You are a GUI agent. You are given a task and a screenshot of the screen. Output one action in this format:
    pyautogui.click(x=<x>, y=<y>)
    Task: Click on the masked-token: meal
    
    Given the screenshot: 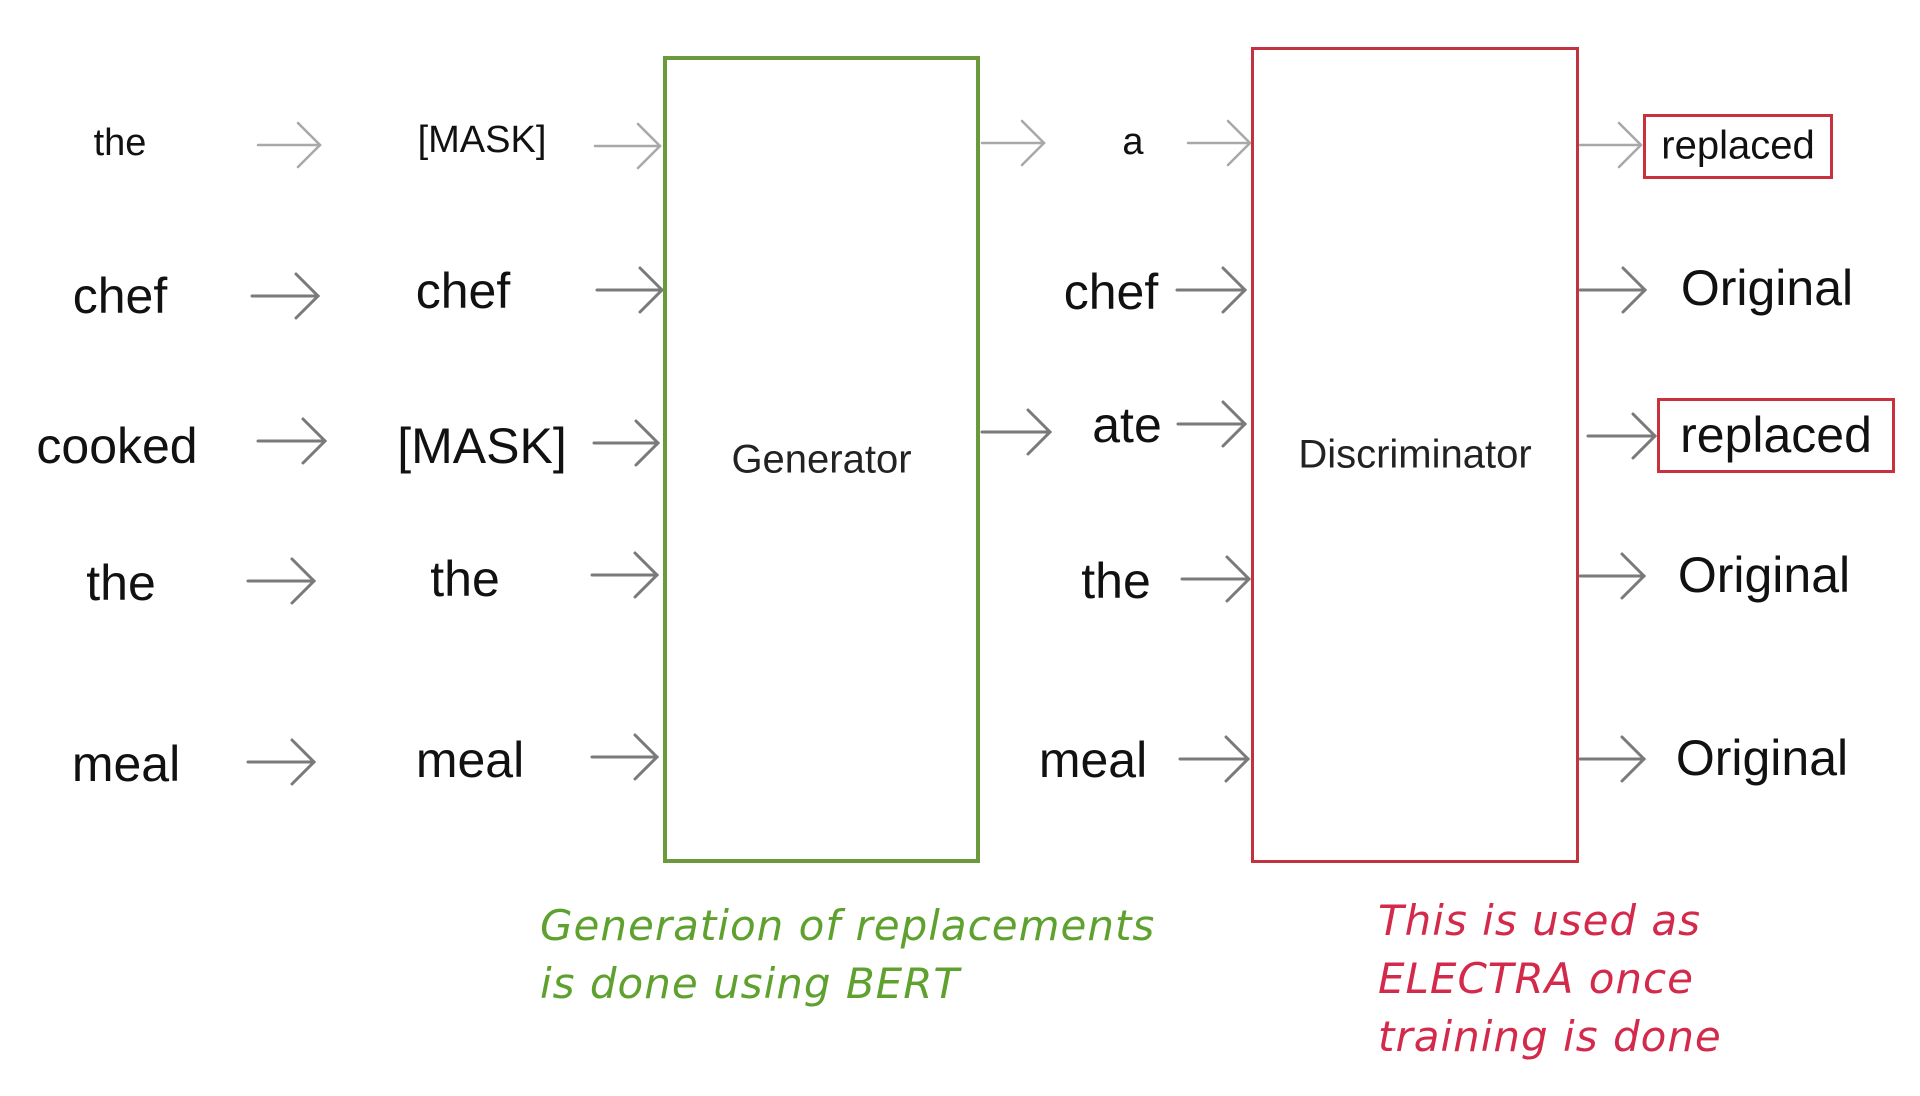 What is the action you would take?
    pyautogui.click(x=470, y=760)
    